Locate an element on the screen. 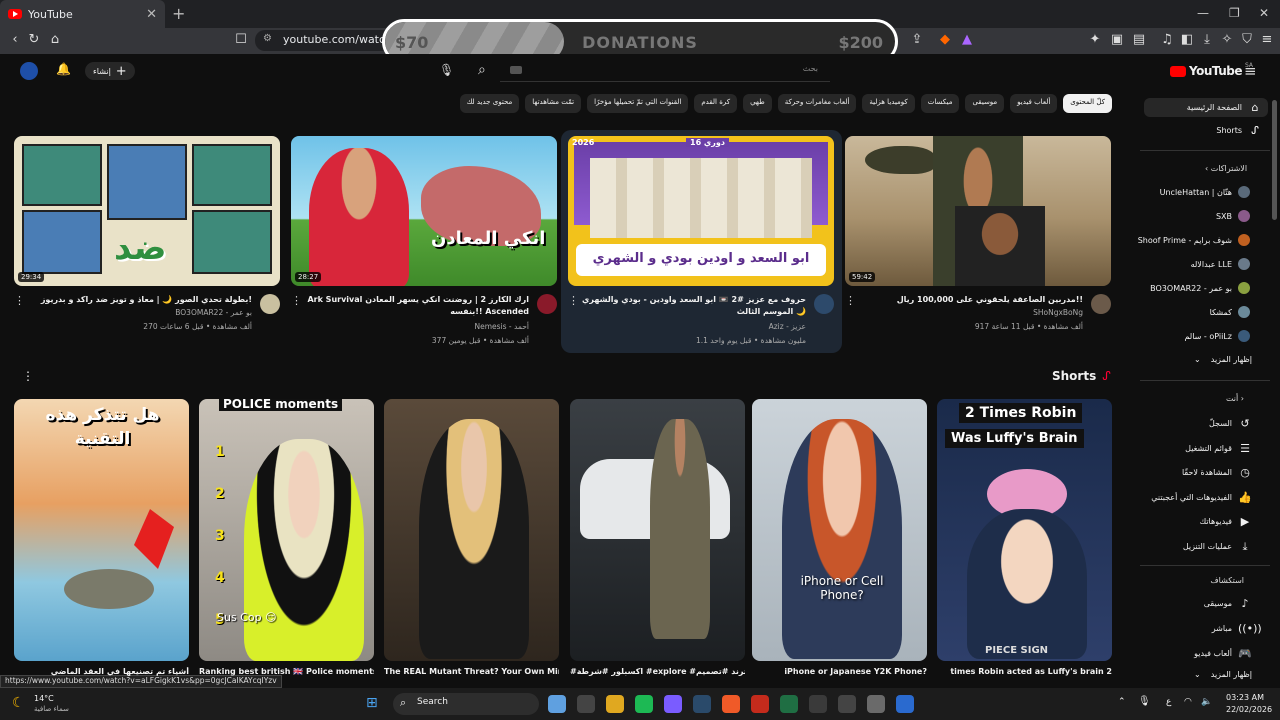  terminal-app-icon is located at coordinates (847, 704).